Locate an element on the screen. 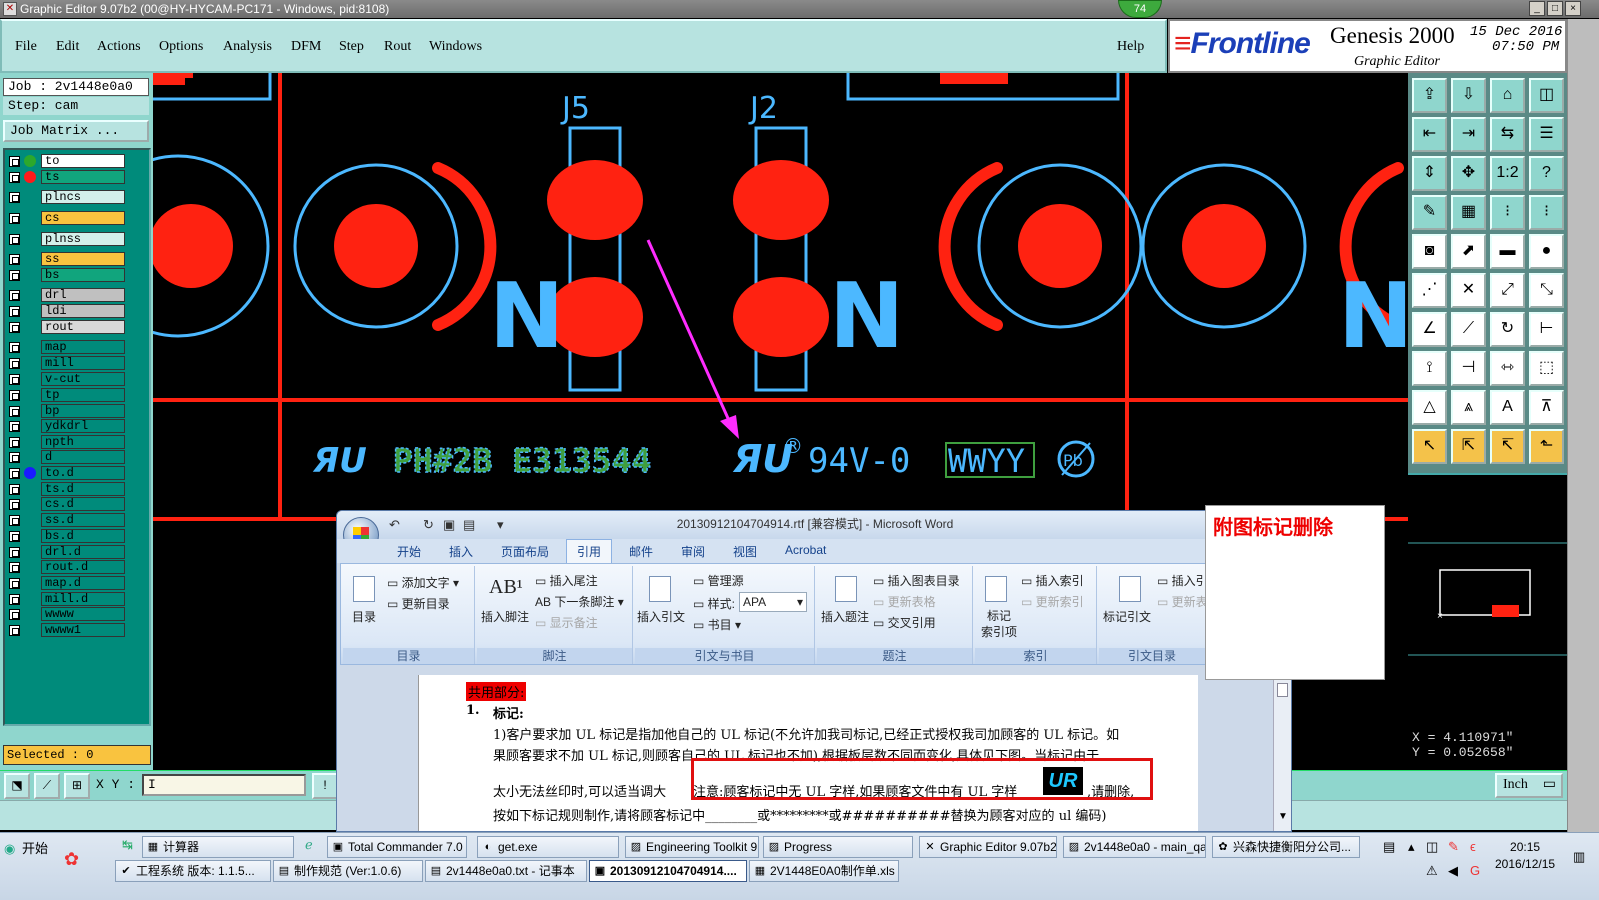 This screenshot has height=900, width=1599. rotate-tool-icon: ↻ is located at coordinates (1507, 329).